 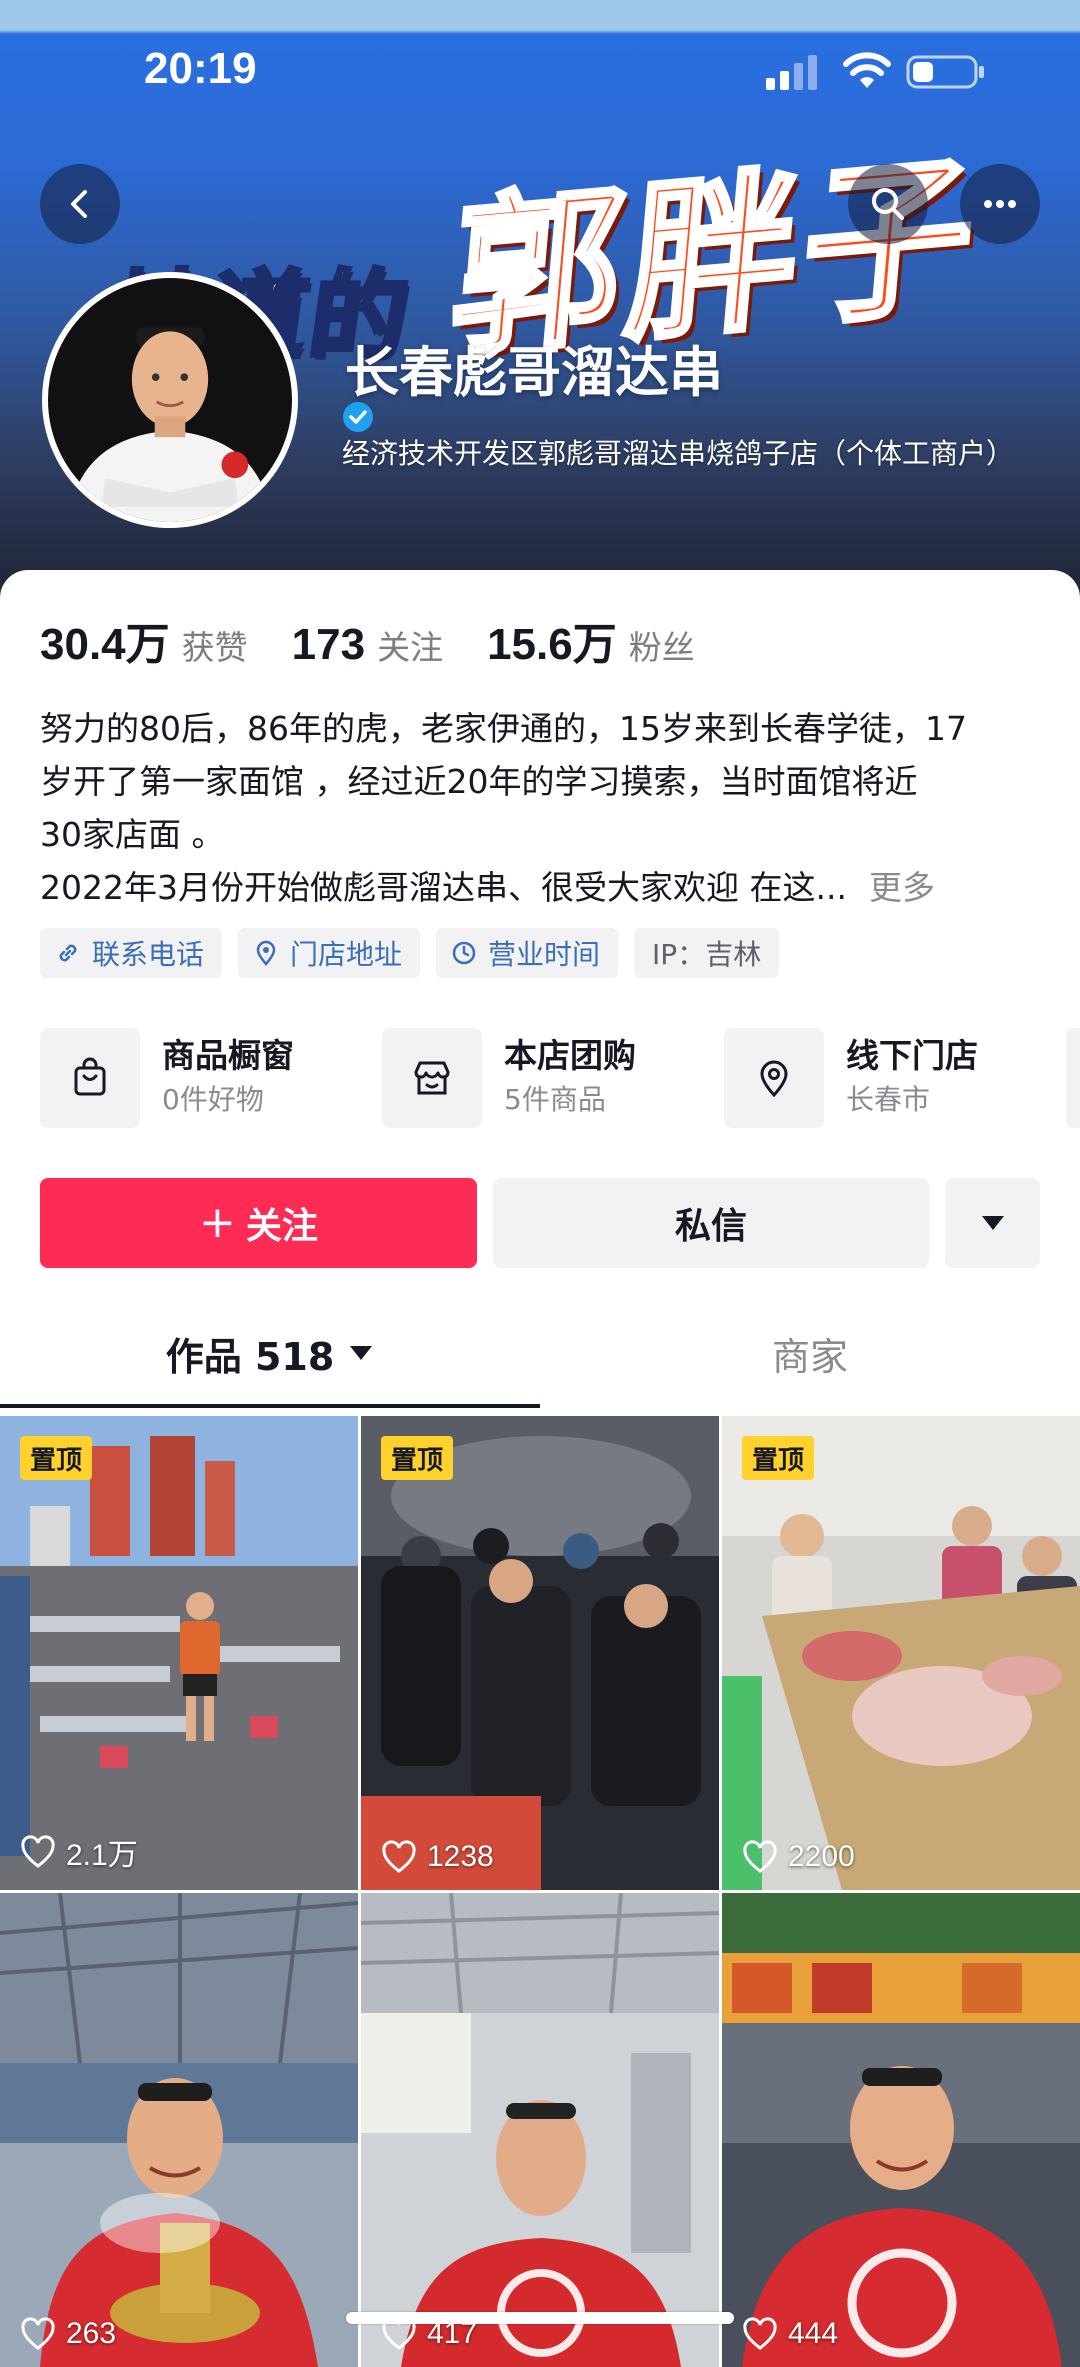 I want to click on service-offline-store: 线下门店 长春市, so click(x=895, y=1078).